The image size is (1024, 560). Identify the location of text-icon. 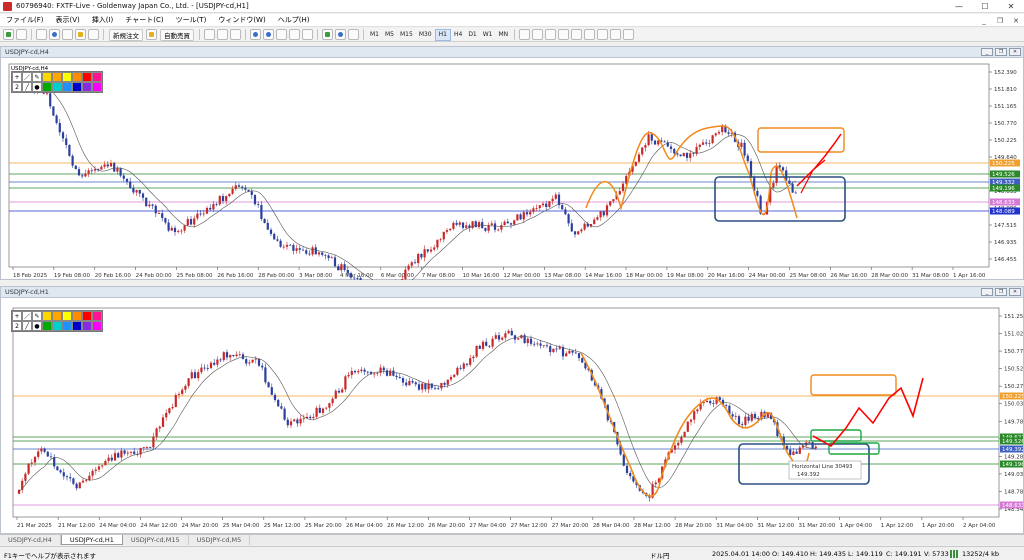
(616, 34).